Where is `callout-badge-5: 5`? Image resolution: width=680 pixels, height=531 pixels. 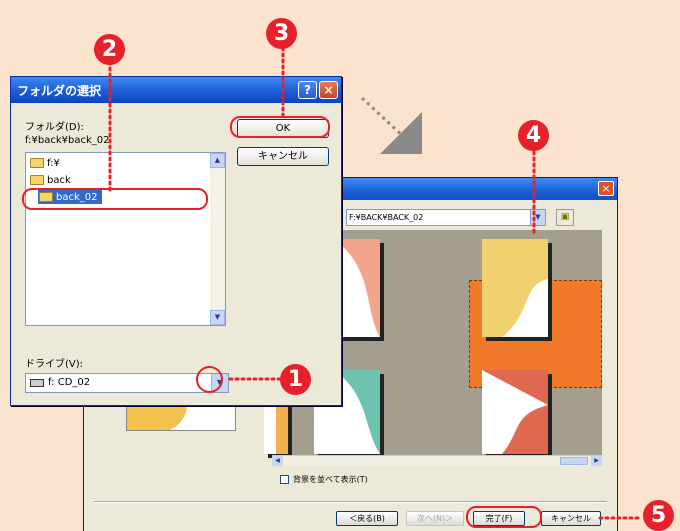
callout-badge-5: 5 is located at coordinates (658, 515).